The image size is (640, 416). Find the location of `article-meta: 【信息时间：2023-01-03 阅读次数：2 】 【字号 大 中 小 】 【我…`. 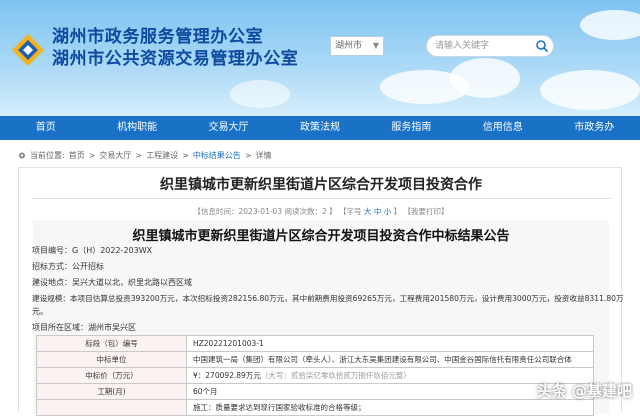

article-meta: 【信息时间：2023-01-03 阅读次数：2 】 【字号 大 中 小 】 【我… is located at coordinates (321, 211).